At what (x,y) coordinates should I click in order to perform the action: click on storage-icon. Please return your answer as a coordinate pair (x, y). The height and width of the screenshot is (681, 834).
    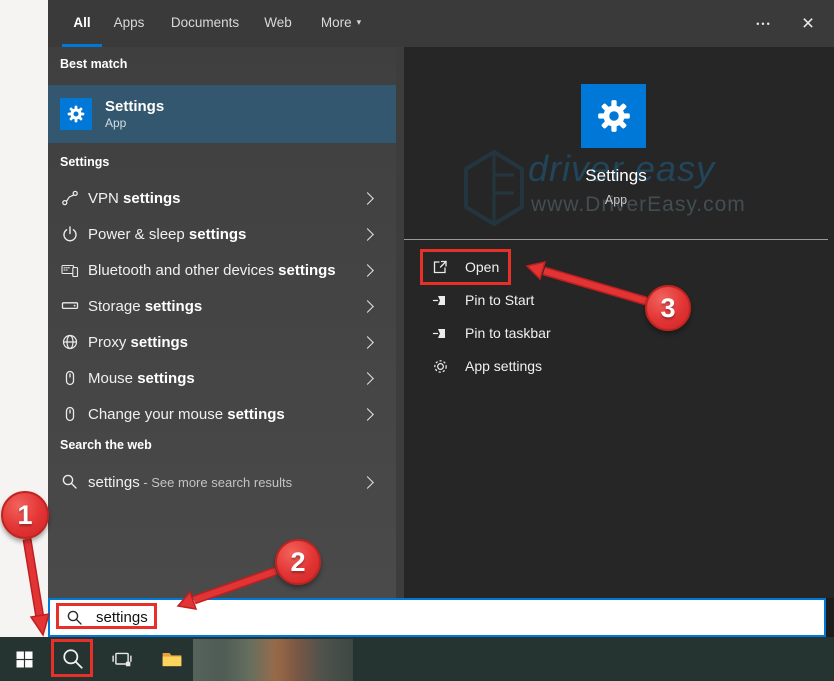
    Looking at the image, I should click on (70, 306).